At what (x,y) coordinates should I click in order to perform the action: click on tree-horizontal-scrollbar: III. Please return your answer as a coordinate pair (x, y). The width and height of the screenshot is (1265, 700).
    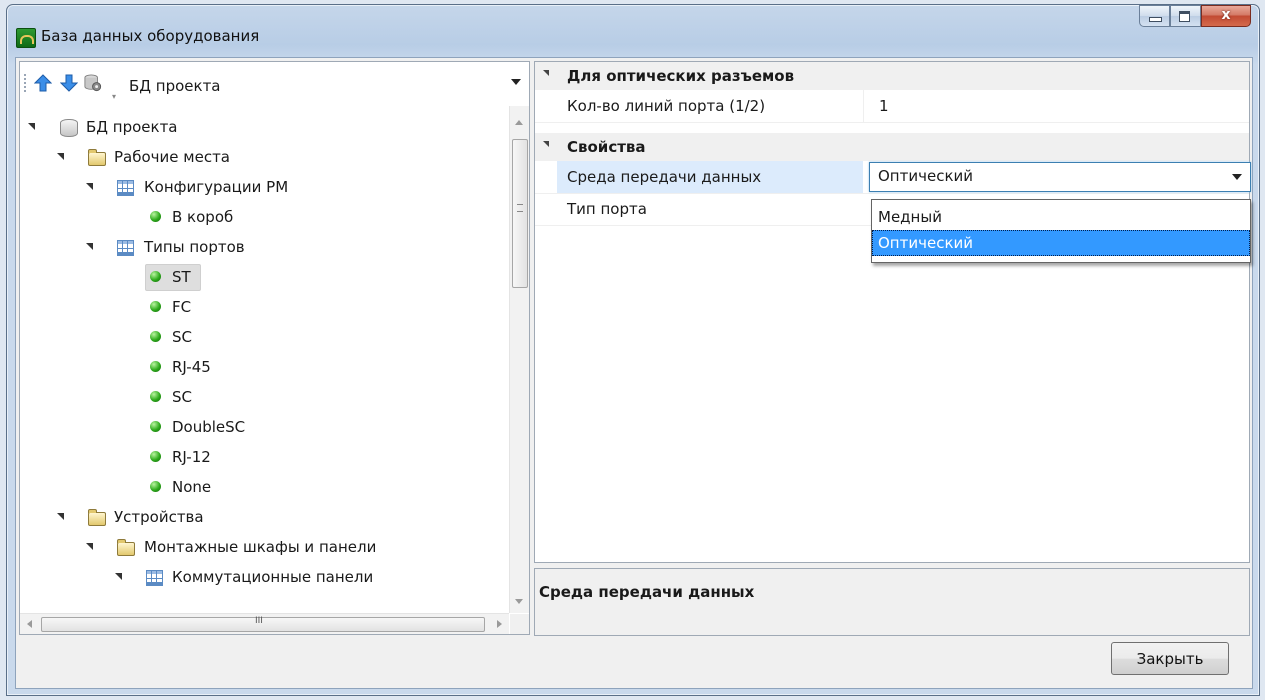
    Looking at the image, I should click on (264, 623).